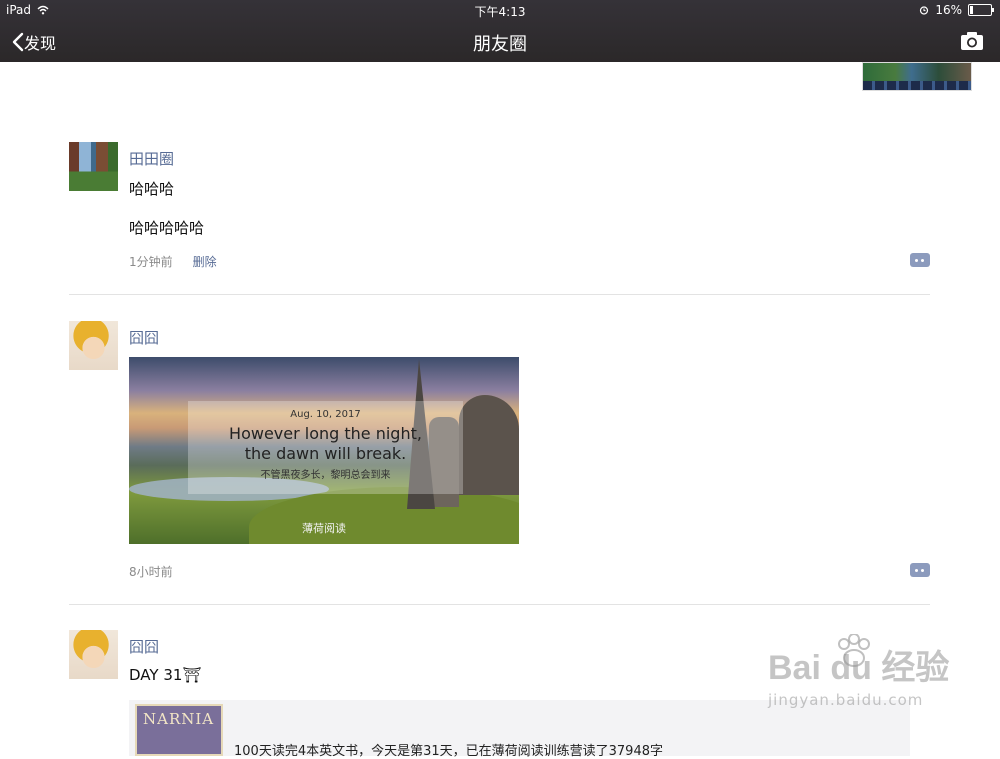  Describe the element at coordinates (151, 158) in the screenshot. I see `author-name: 田田圈` at that location.